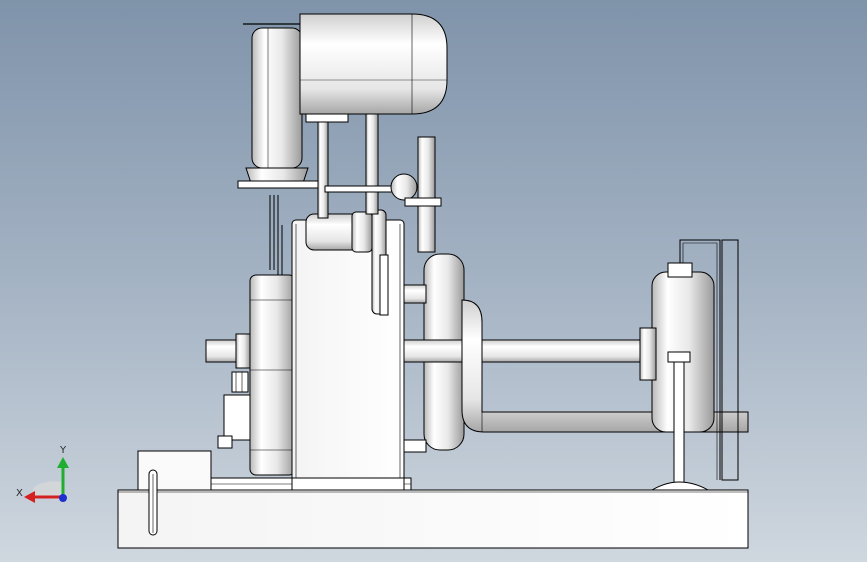 The width and height of the screenshot is (867, 562). Describe the element at coordinates (680, 270) in the screenshot. I see `terminal-box` at that location.